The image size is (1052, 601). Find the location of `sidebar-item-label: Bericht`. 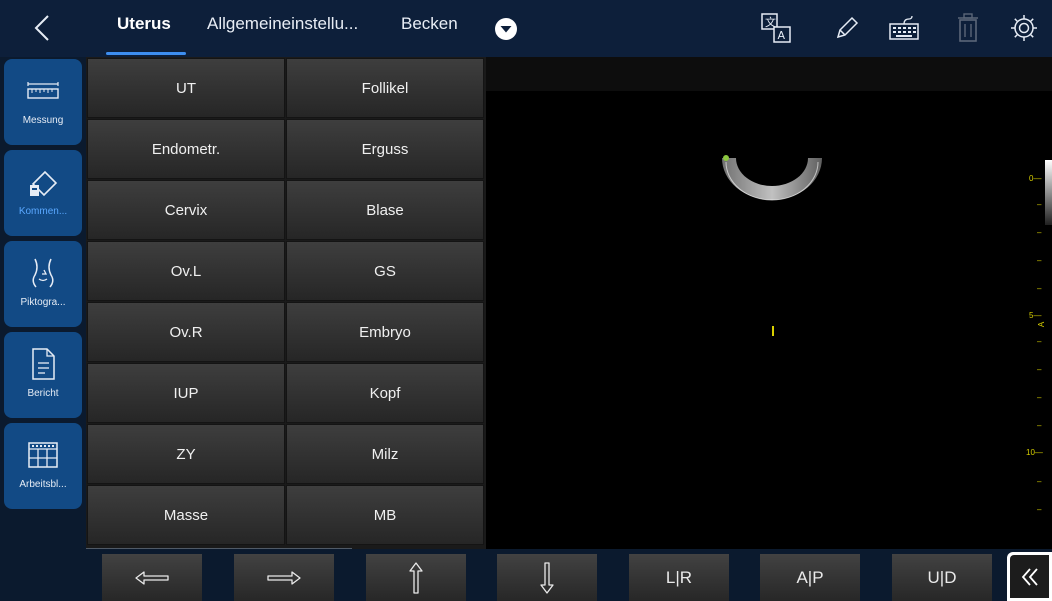

sidebar-item-label: Bericht is located at coordinates (43, 393).